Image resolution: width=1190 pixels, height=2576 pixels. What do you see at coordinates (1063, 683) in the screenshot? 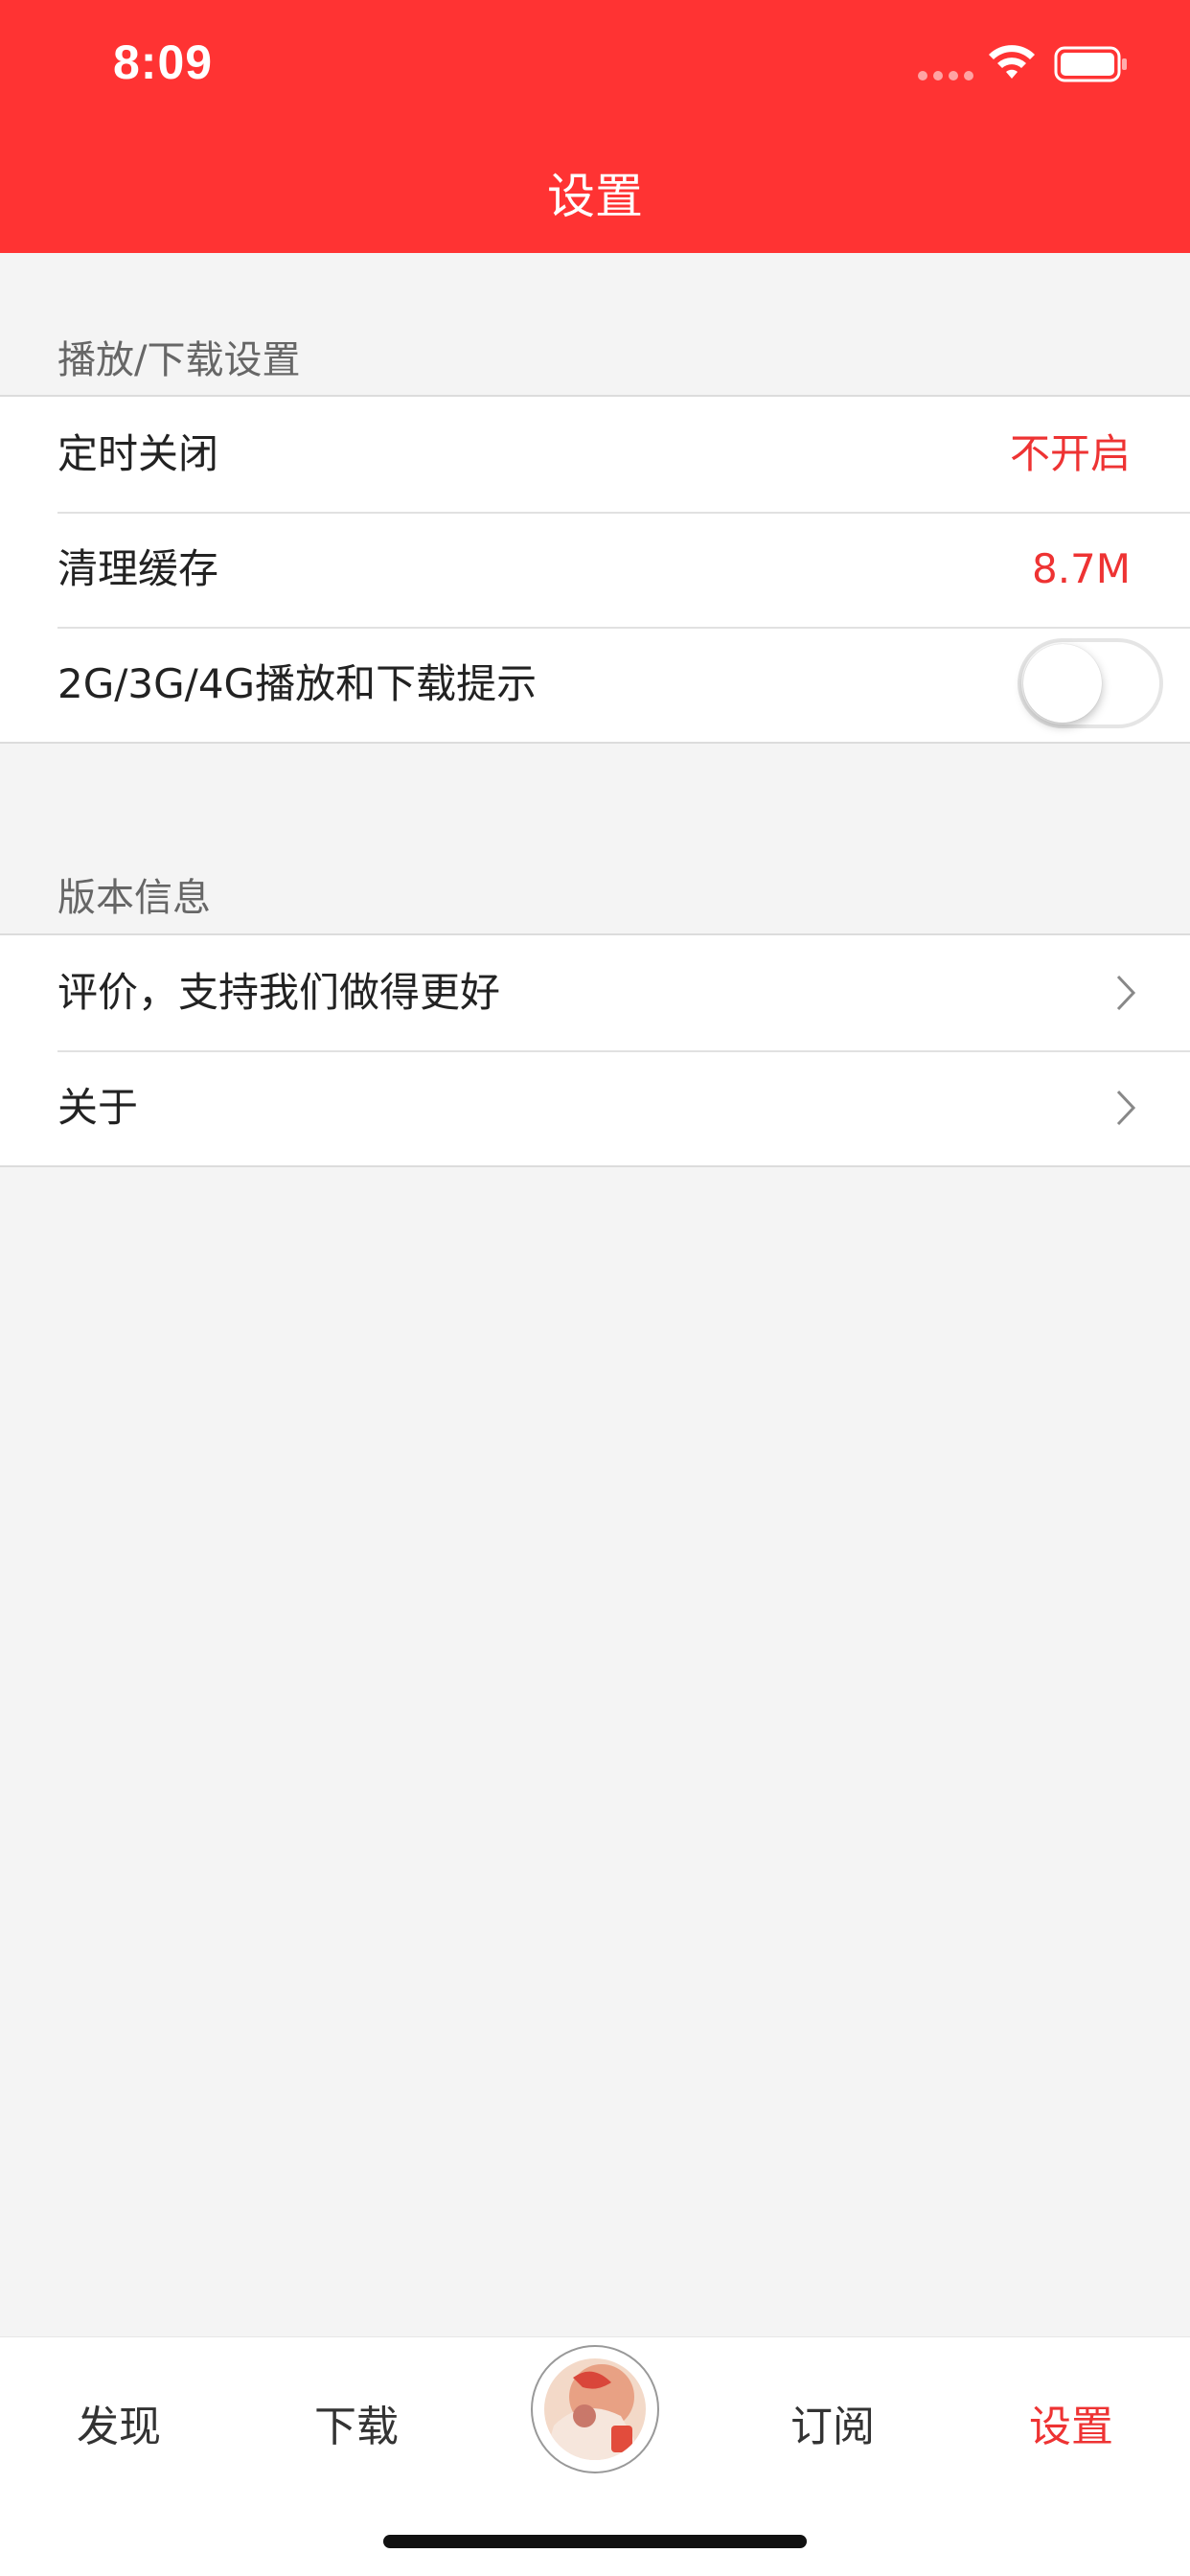
I see `toggle-knob` at bounding box center [1063, 683].